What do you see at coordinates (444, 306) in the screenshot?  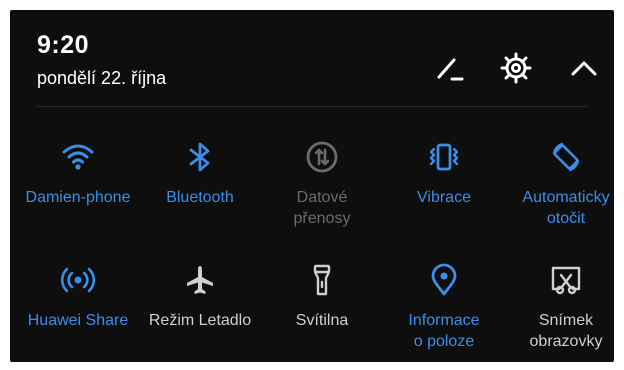 I see `tile-location: Informace o poloze` at bounding box center [444, 306].